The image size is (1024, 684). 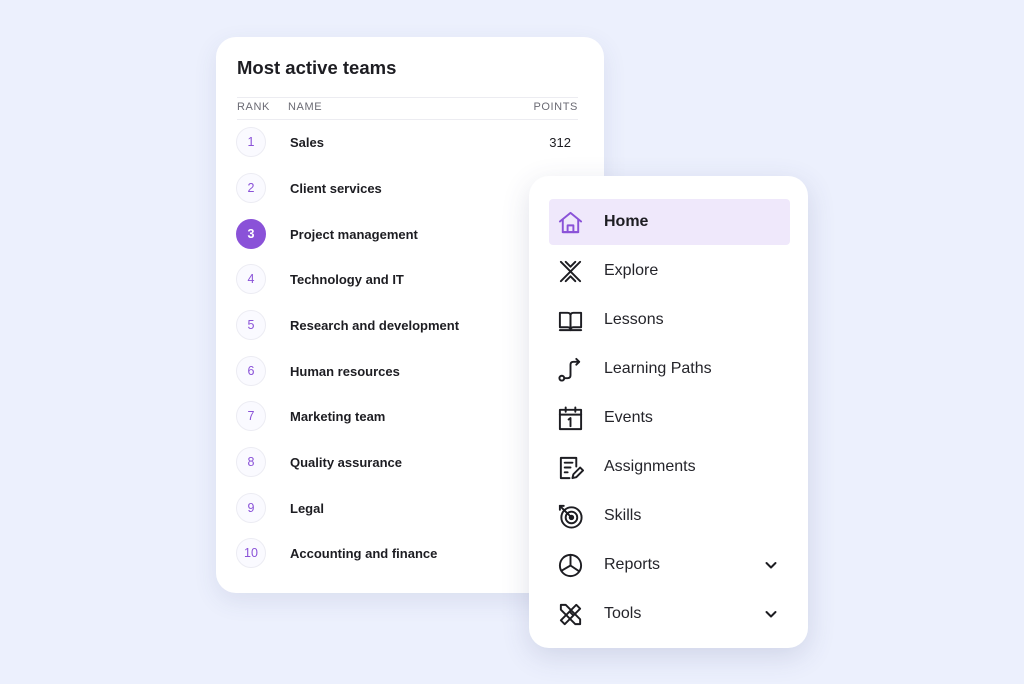 I want to click on book-icon, so click(x=570, y=320).